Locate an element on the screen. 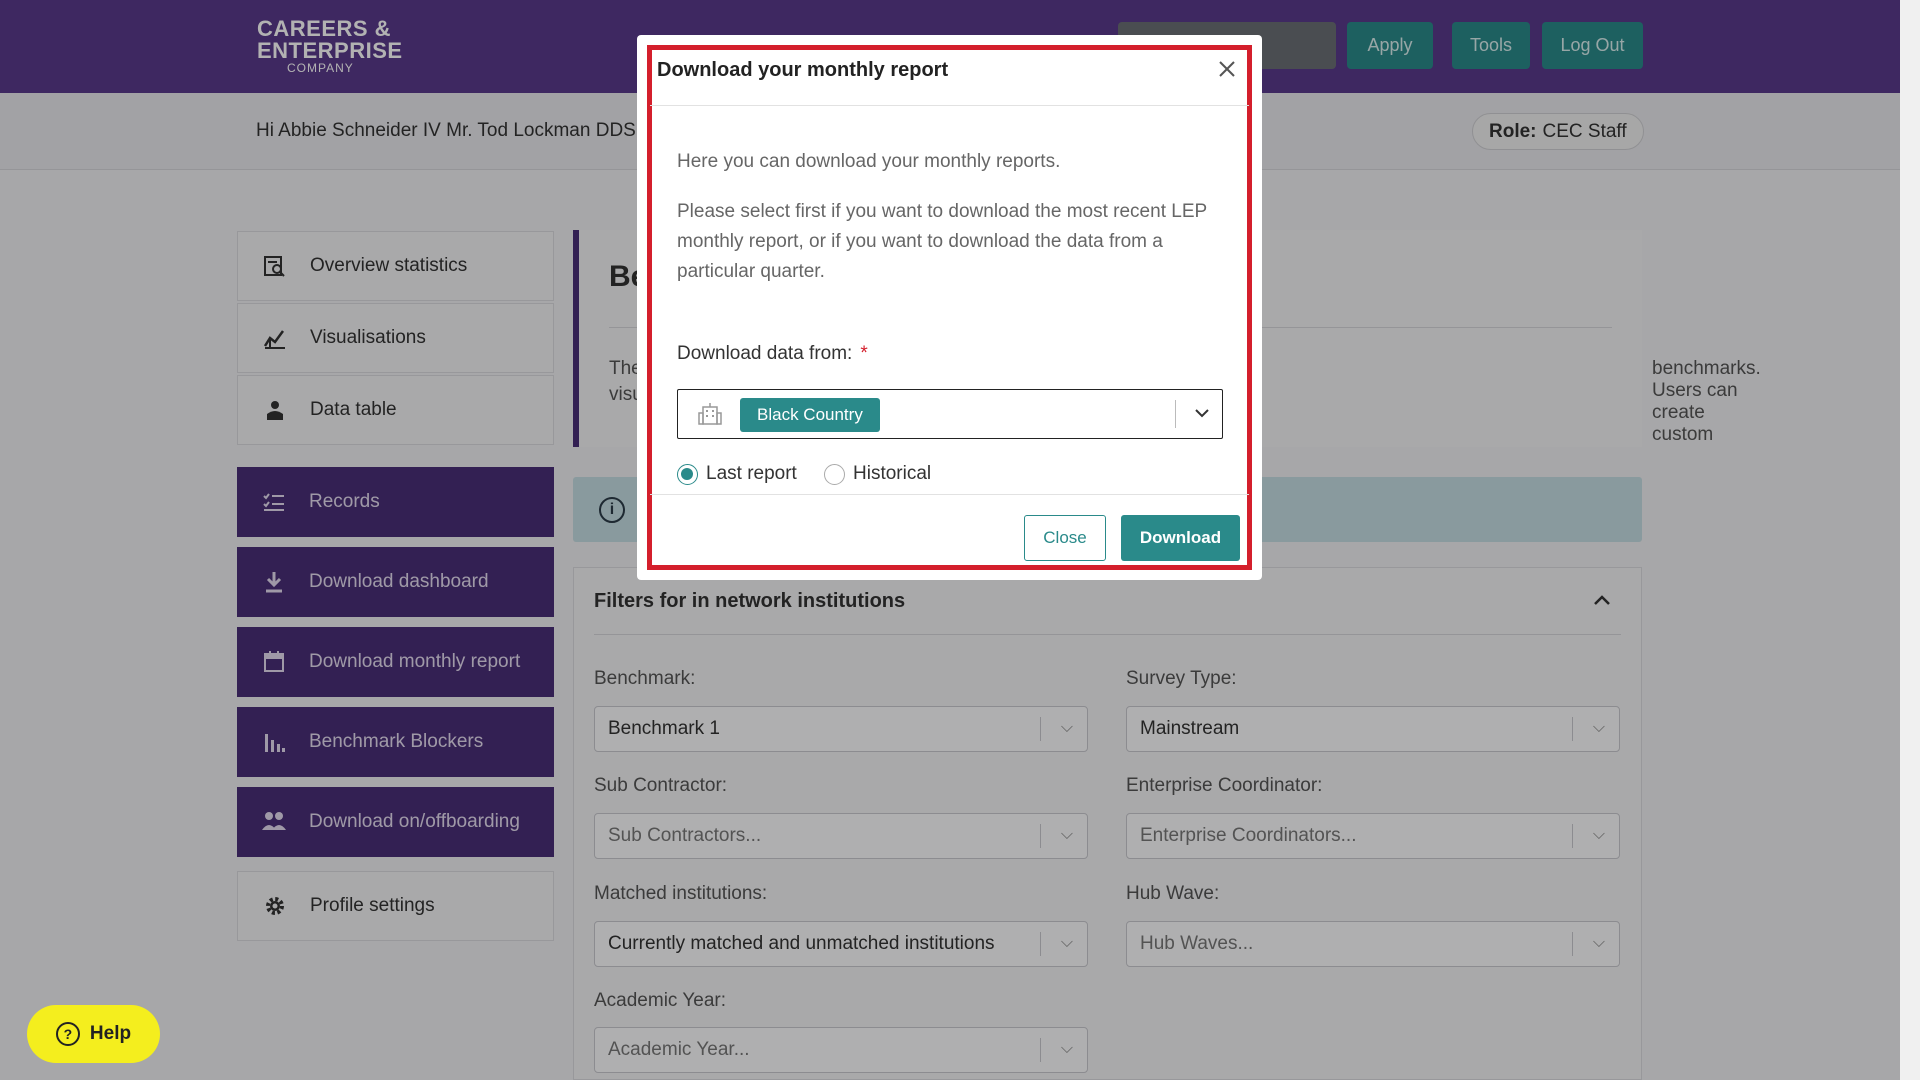 Image resolution: width=1920 pixels, height=1080 pixels. page-scrollbar is located at coordinates (1910, 540).